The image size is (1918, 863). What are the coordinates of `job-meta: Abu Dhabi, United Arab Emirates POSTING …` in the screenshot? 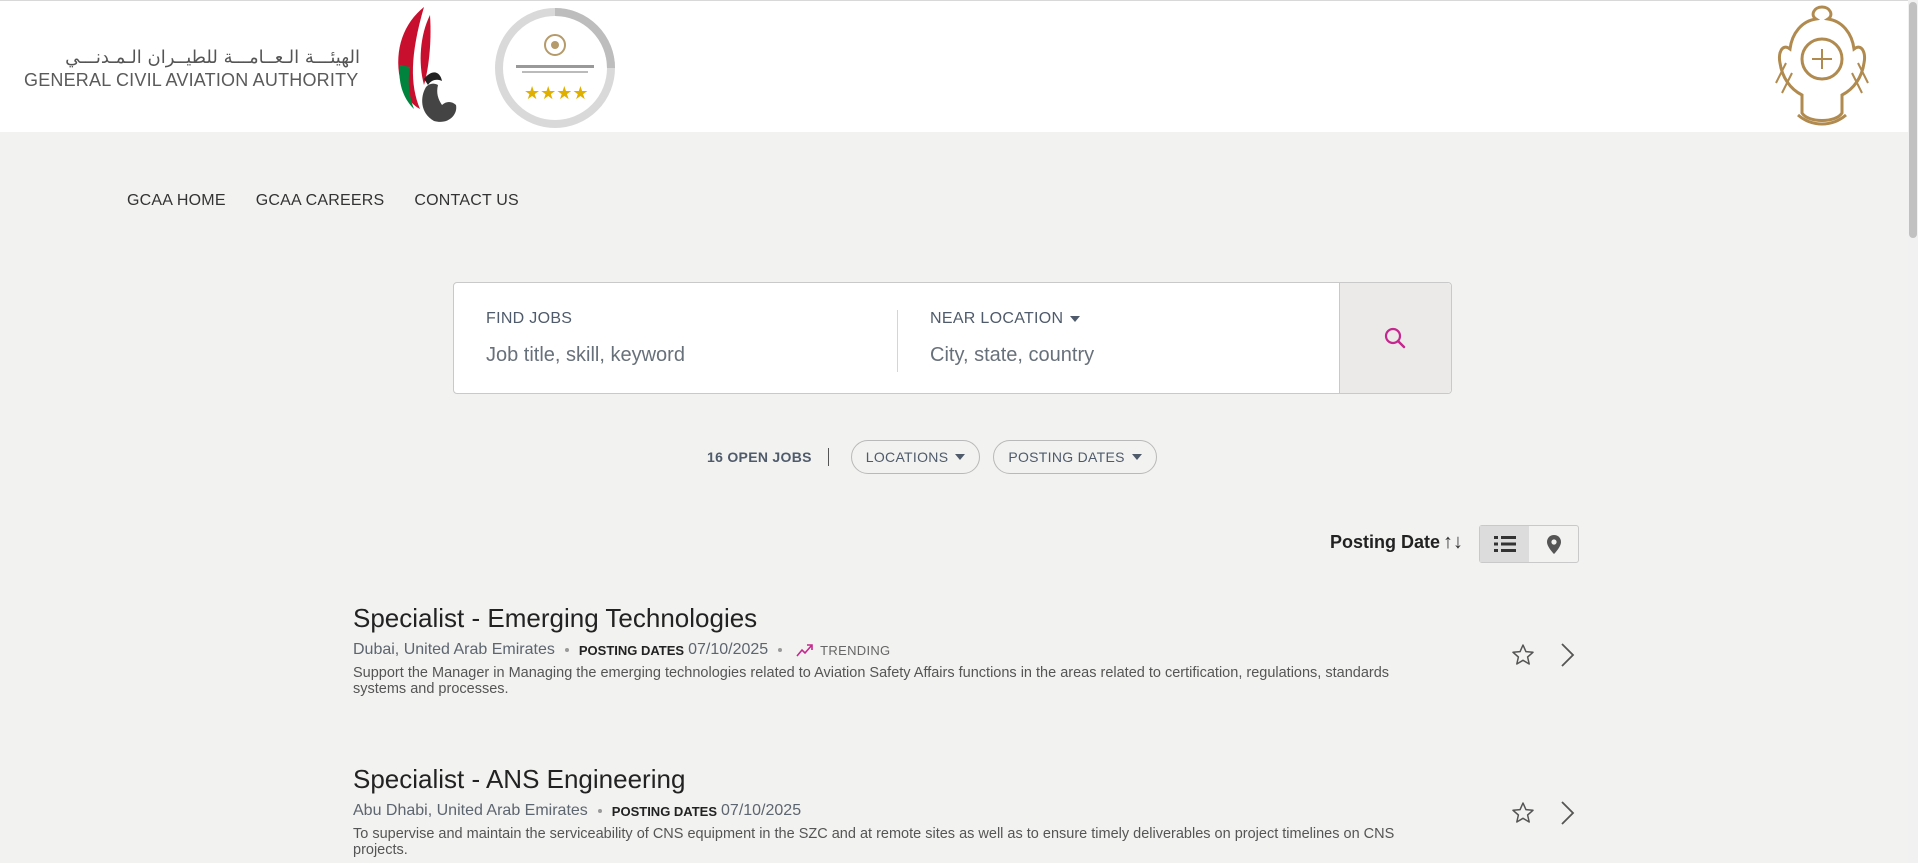 It's located at (964, 811).